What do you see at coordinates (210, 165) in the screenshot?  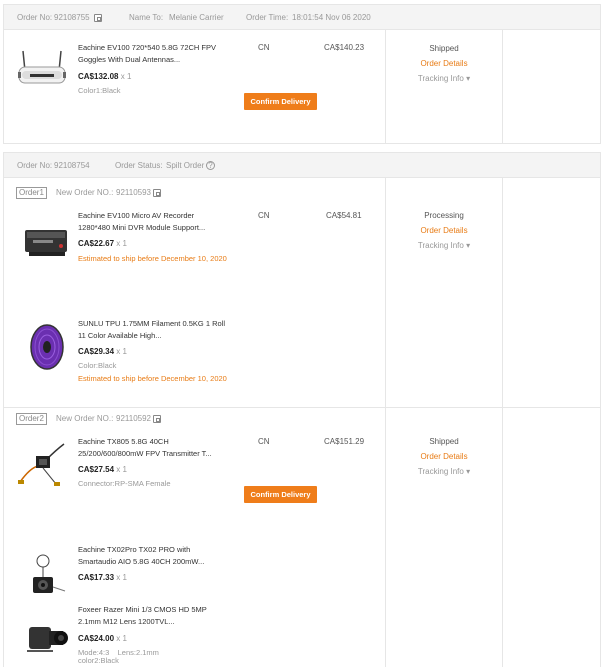 I see `help-icon: ?` at bounding box center [210, 165].